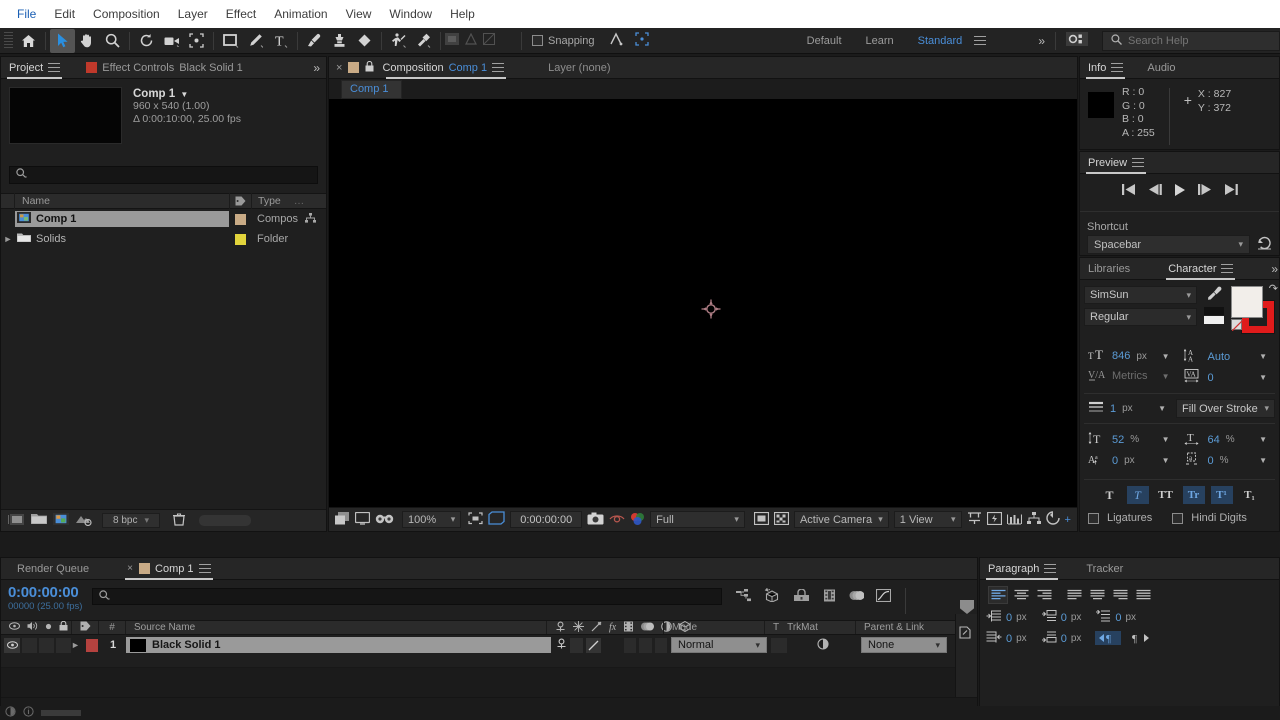  I want to click on fill-stroke-order-select: Fill Over Stroke ▾, so click(1225, 408).